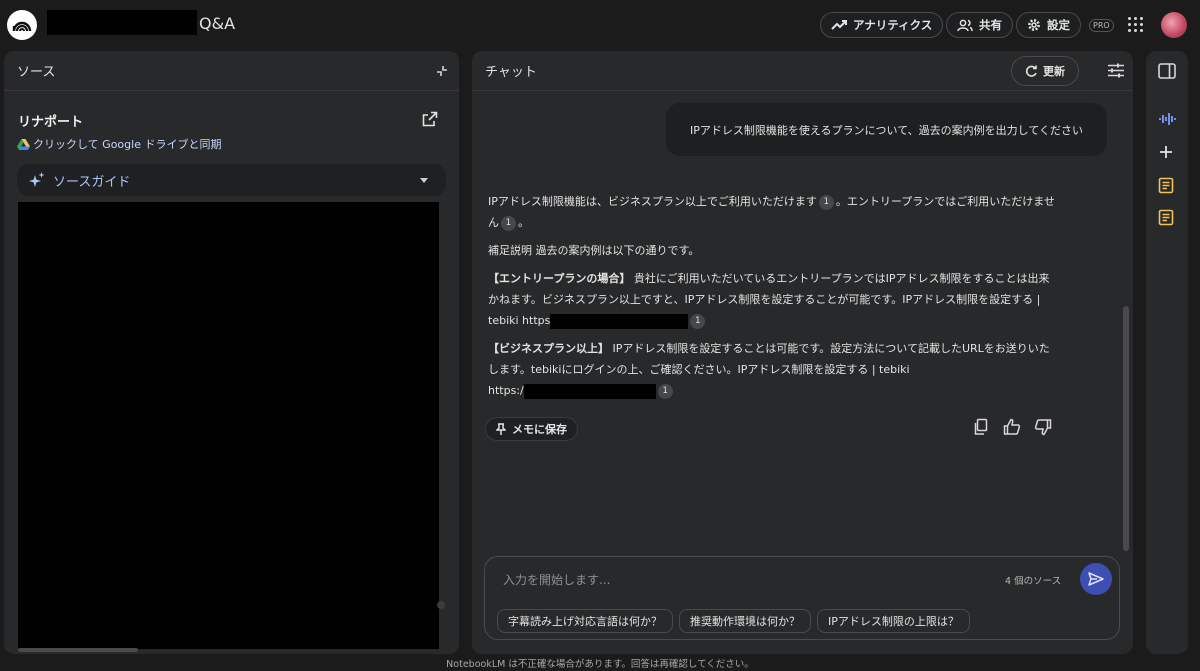  I want to click on send-button, so click(1096, 579).